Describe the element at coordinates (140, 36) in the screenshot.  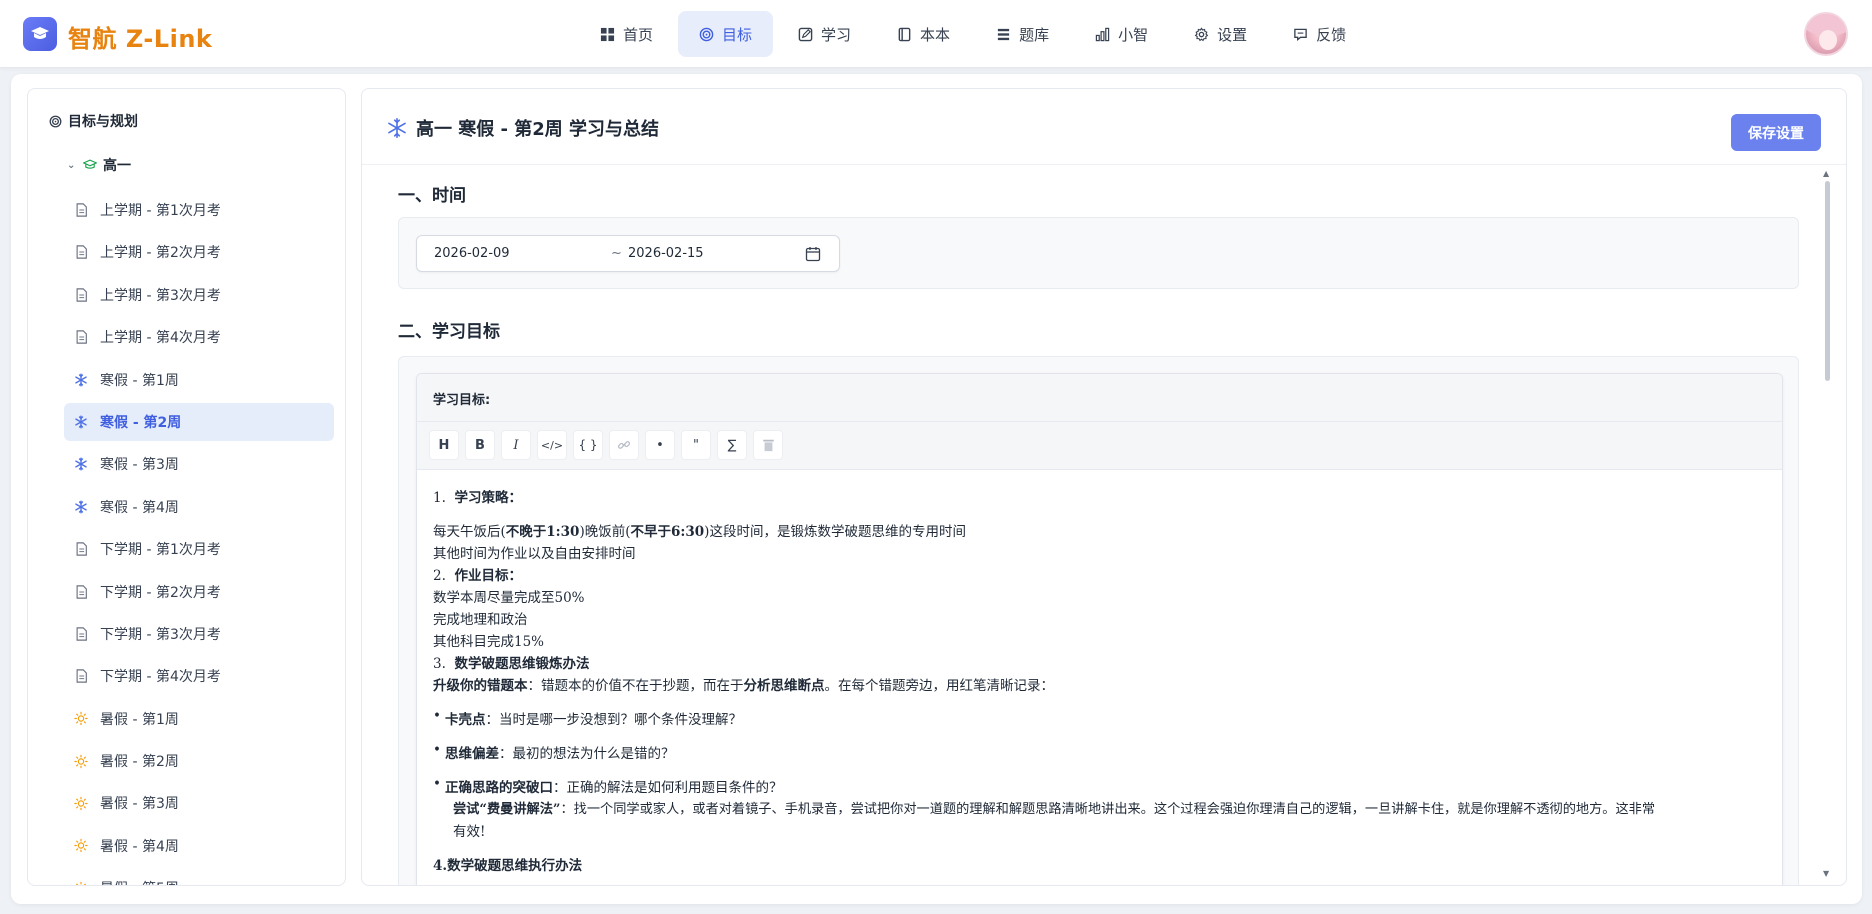
I see `app-title: 智航 Z-Link` at that location.